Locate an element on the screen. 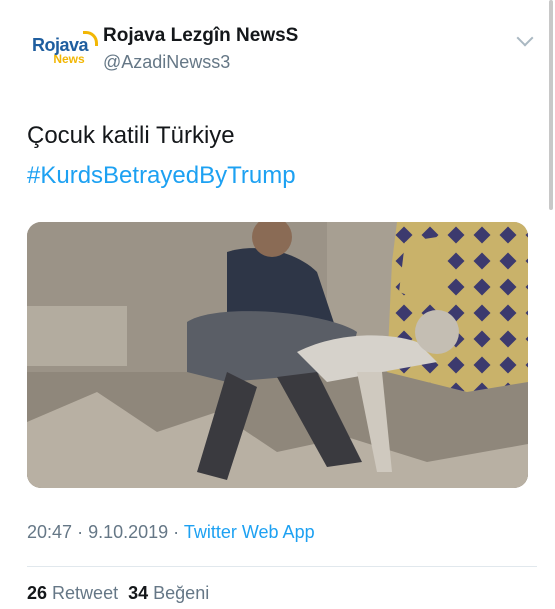 The height and width of the screenshot is (609, 555). account-names: Rojava Lezgîn NewsS @AzadiNewss3 is located at coordinates (200, 49).